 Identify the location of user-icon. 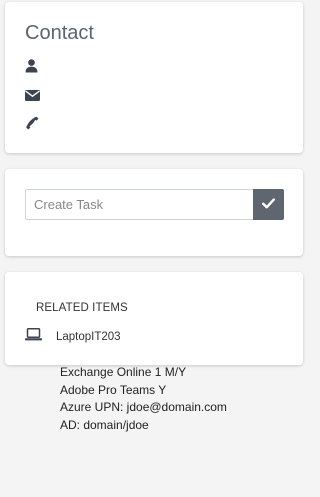
(31, 66).